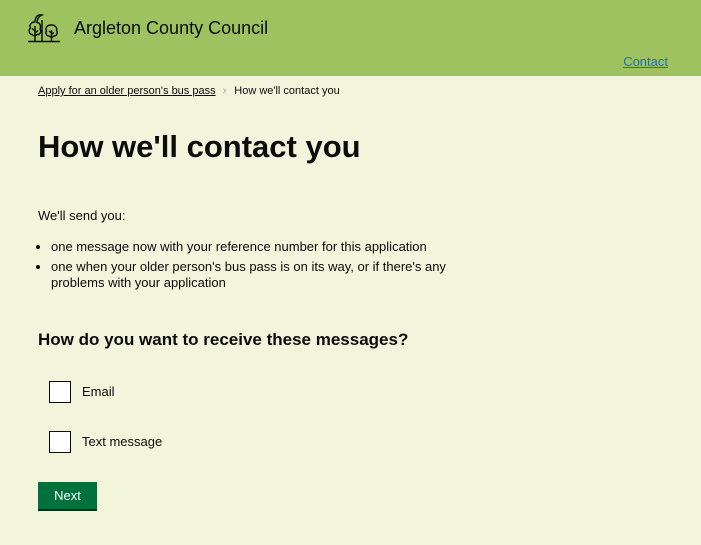 Image resolution: width=701 pixels, height=545 pixels. What do you see at coordinates (122, 442) in the screenshot?
I see `text-message-checkbox-label: Text message` at bounding box center [122, 442].